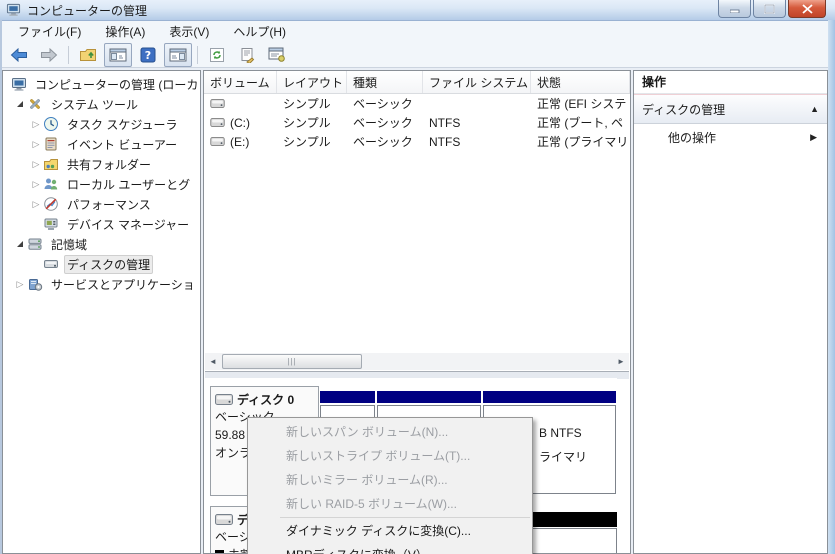  I want to click on tree-item-services-applications: ▷ サービスとアプリケーショ, so click(101, 284).